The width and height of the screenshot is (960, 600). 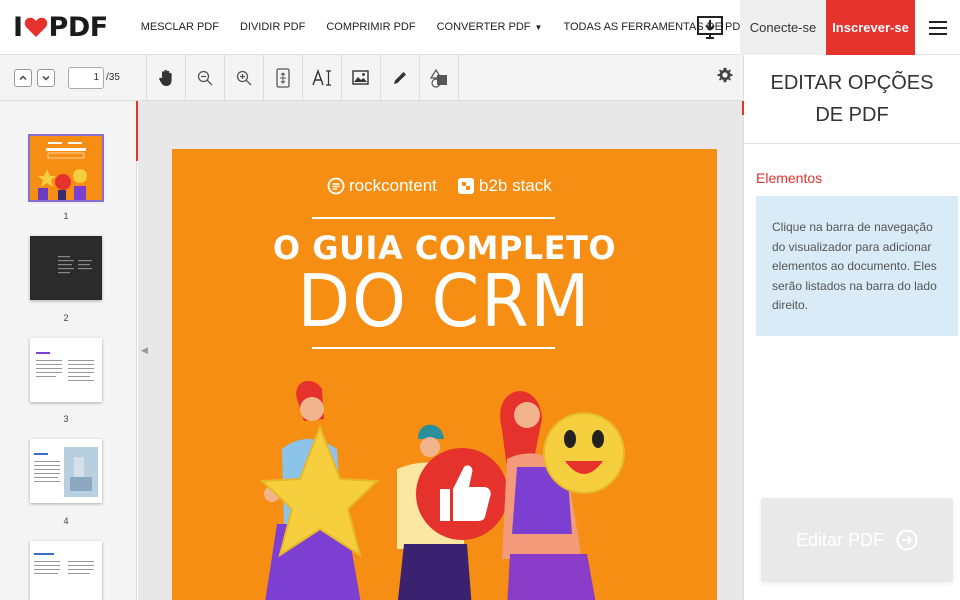 I want to click on panel-scroll-indicator, so click(x=743, y=108).